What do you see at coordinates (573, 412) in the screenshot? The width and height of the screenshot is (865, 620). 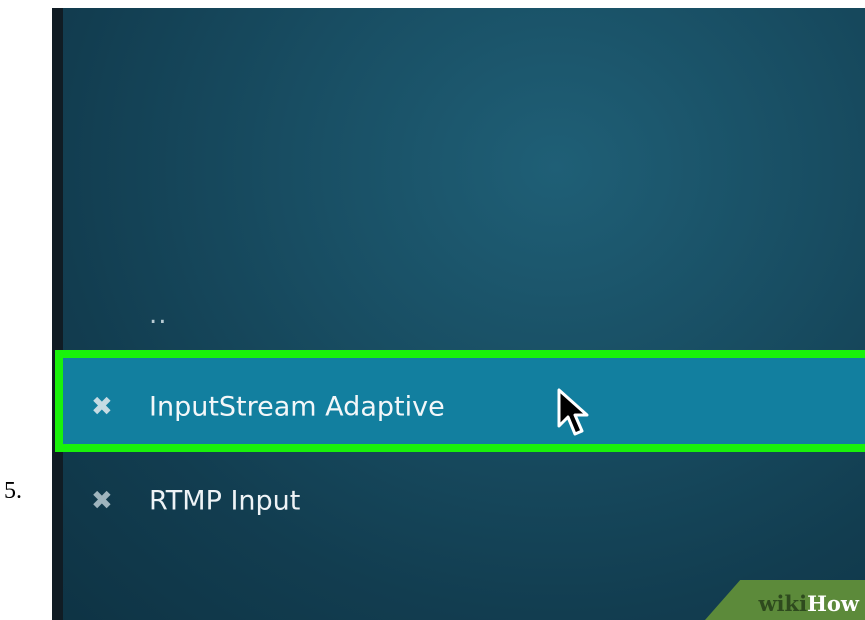 I see `mouse-cursor-icon` at bounding box center [573, 412].